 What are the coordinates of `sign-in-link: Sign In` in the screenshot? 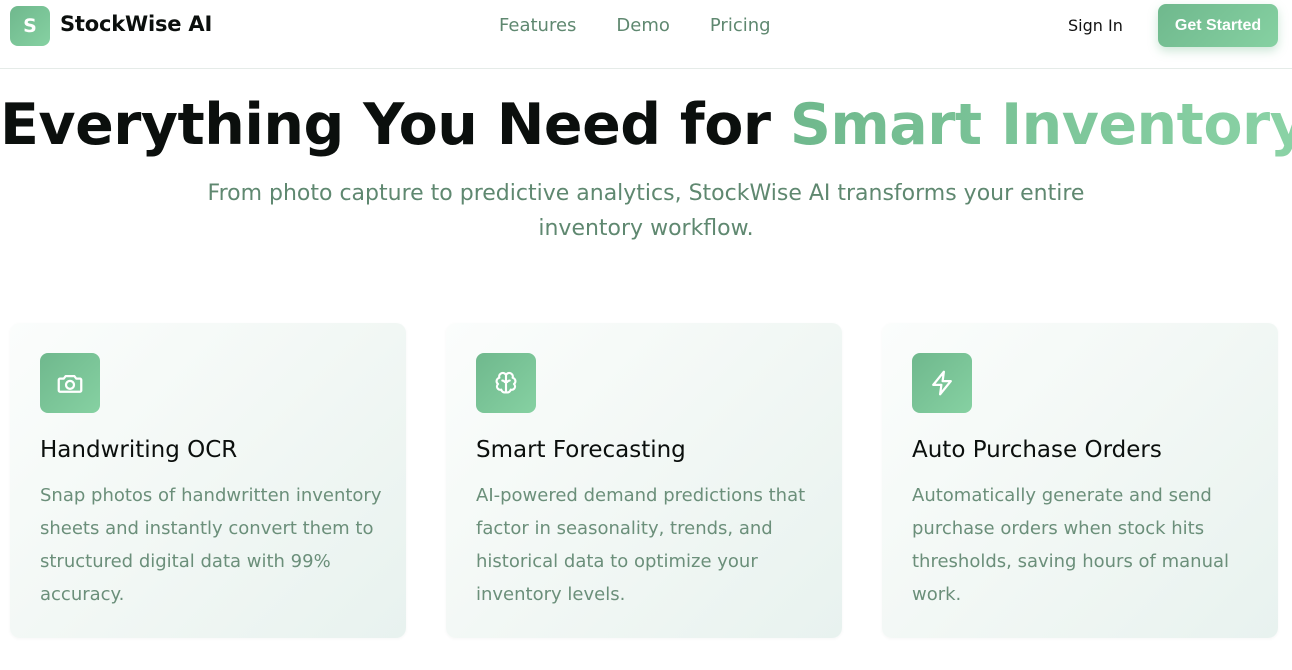 It's located at (1095, 25).